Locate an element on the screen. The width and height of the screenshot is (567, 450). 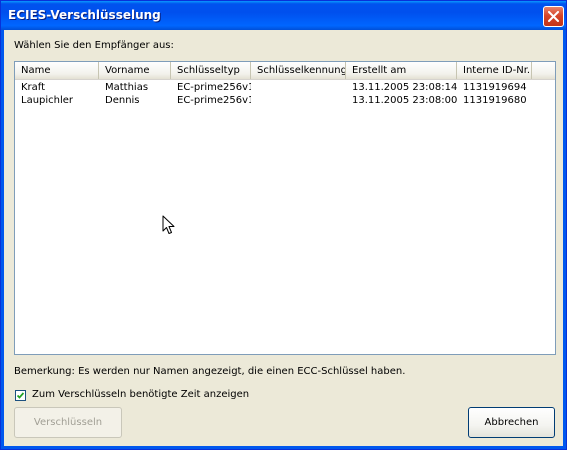
encrypt-button: Verschlüsseln is located at coordinates (68, 422).